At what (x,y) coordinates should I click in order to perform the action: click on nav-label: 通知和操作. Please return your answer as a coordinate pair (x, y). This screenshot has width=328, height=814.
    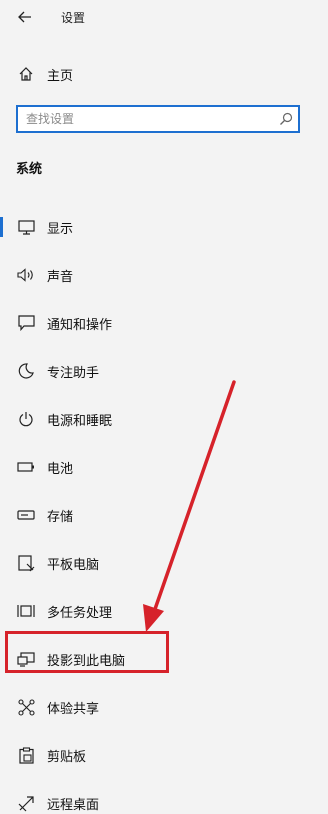
    Looking at the image, I should click on (80, 325).